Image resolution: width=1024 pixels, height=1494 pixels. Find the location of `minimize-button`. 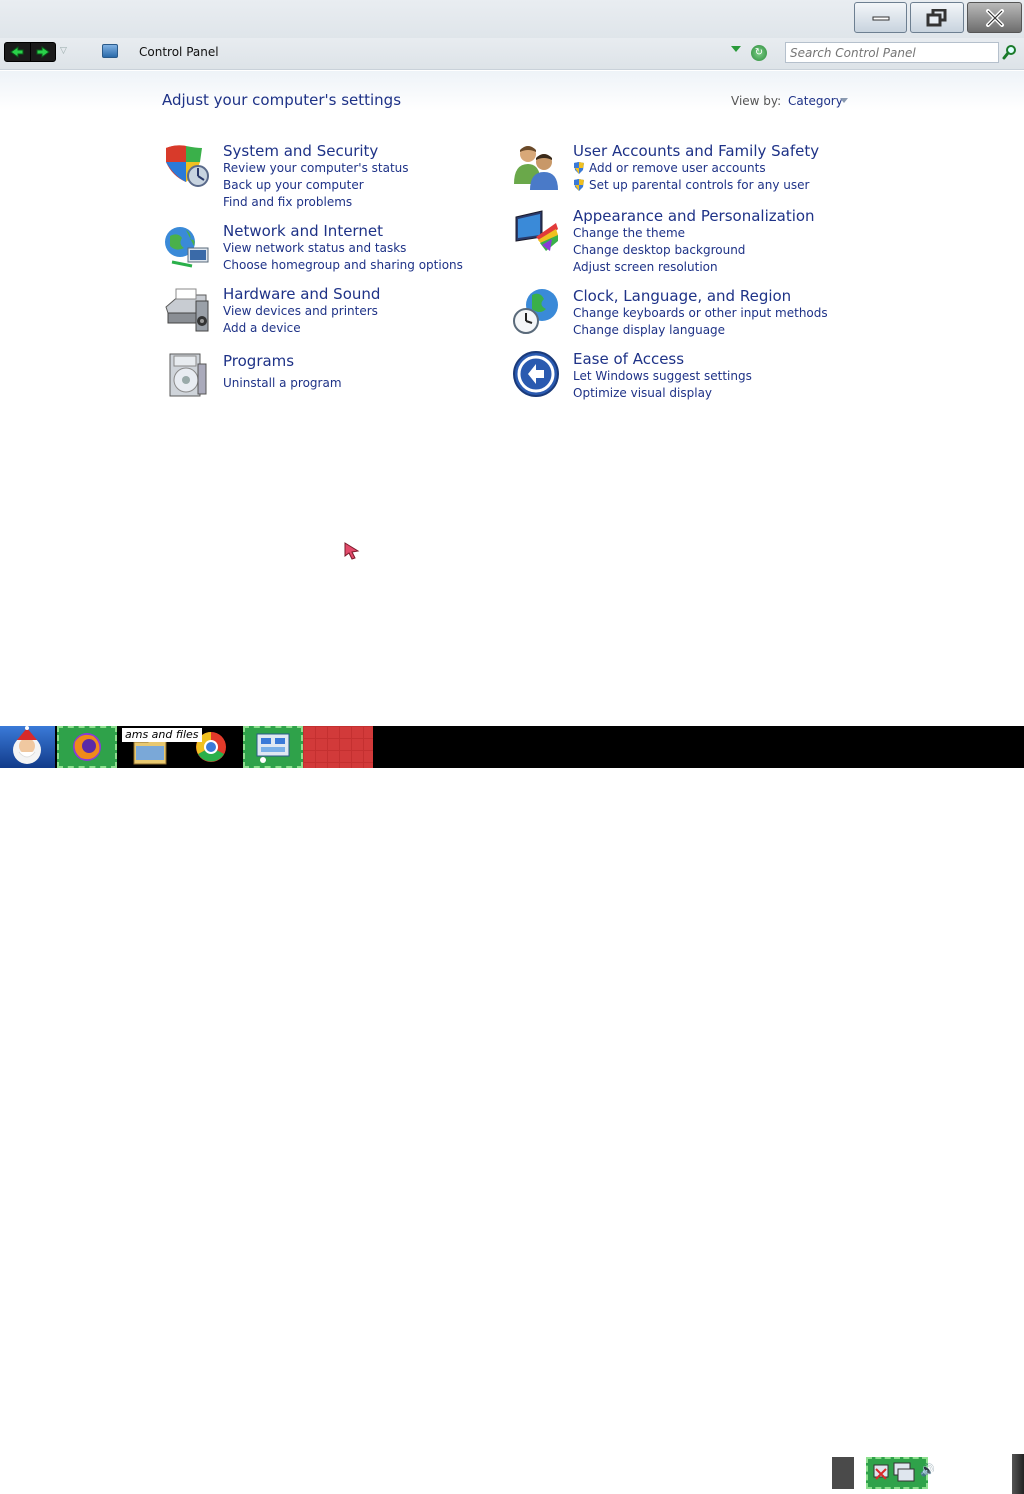

minimize-button is located at coordinates (880, 17).